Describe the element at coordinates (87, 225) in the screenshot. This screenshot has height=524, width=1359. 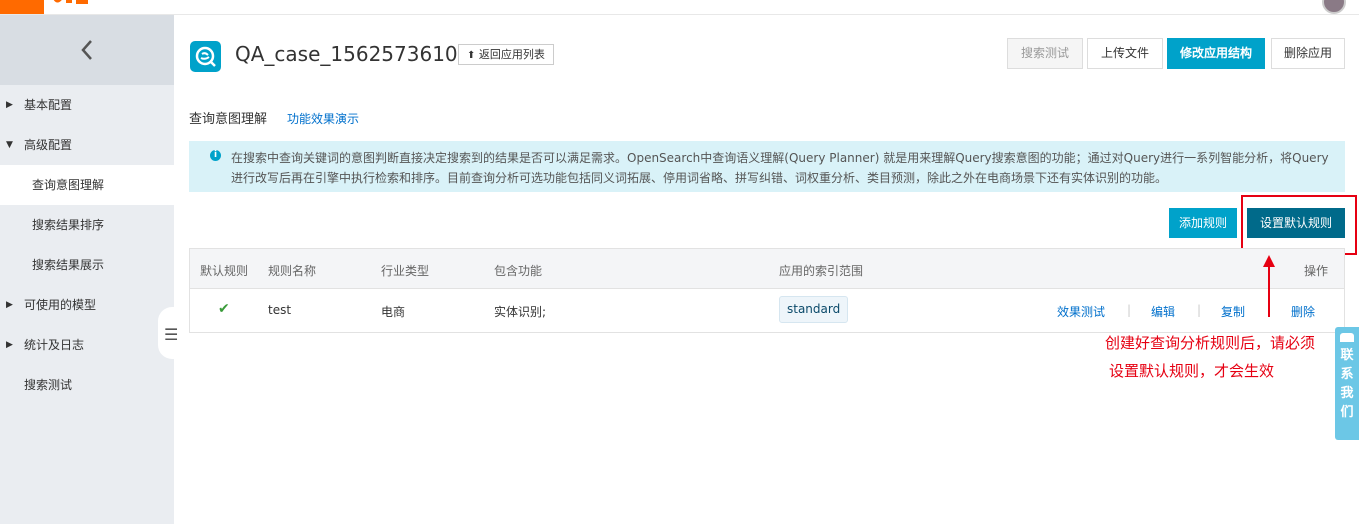
I see `sidebar-item-result-sorting: 搜索结果排序` at that location.